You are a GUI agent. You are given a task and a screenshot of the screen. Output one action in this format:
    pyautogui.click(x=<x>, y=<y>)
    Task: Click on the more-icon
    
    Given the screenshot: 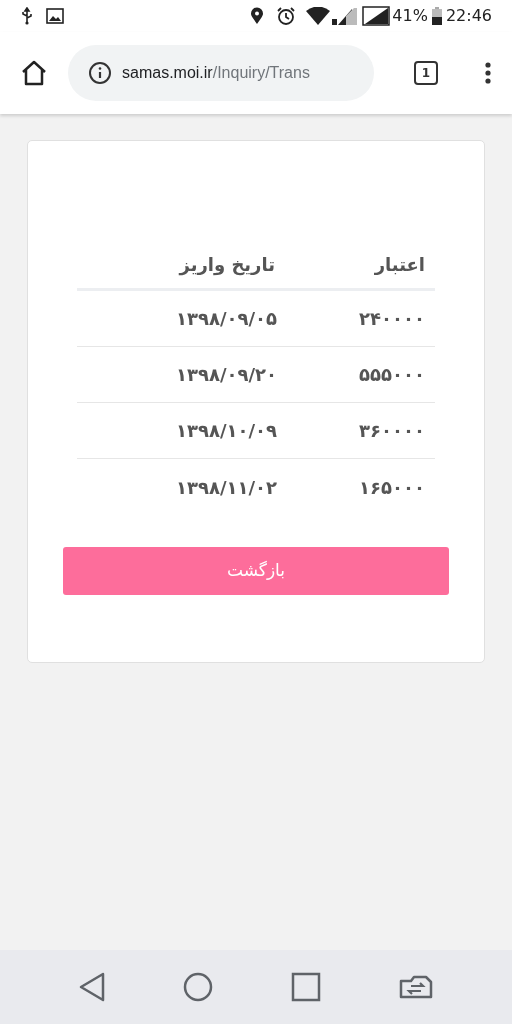 What is the action you would take?
    pyautogui.click(x=488, y=73)
    